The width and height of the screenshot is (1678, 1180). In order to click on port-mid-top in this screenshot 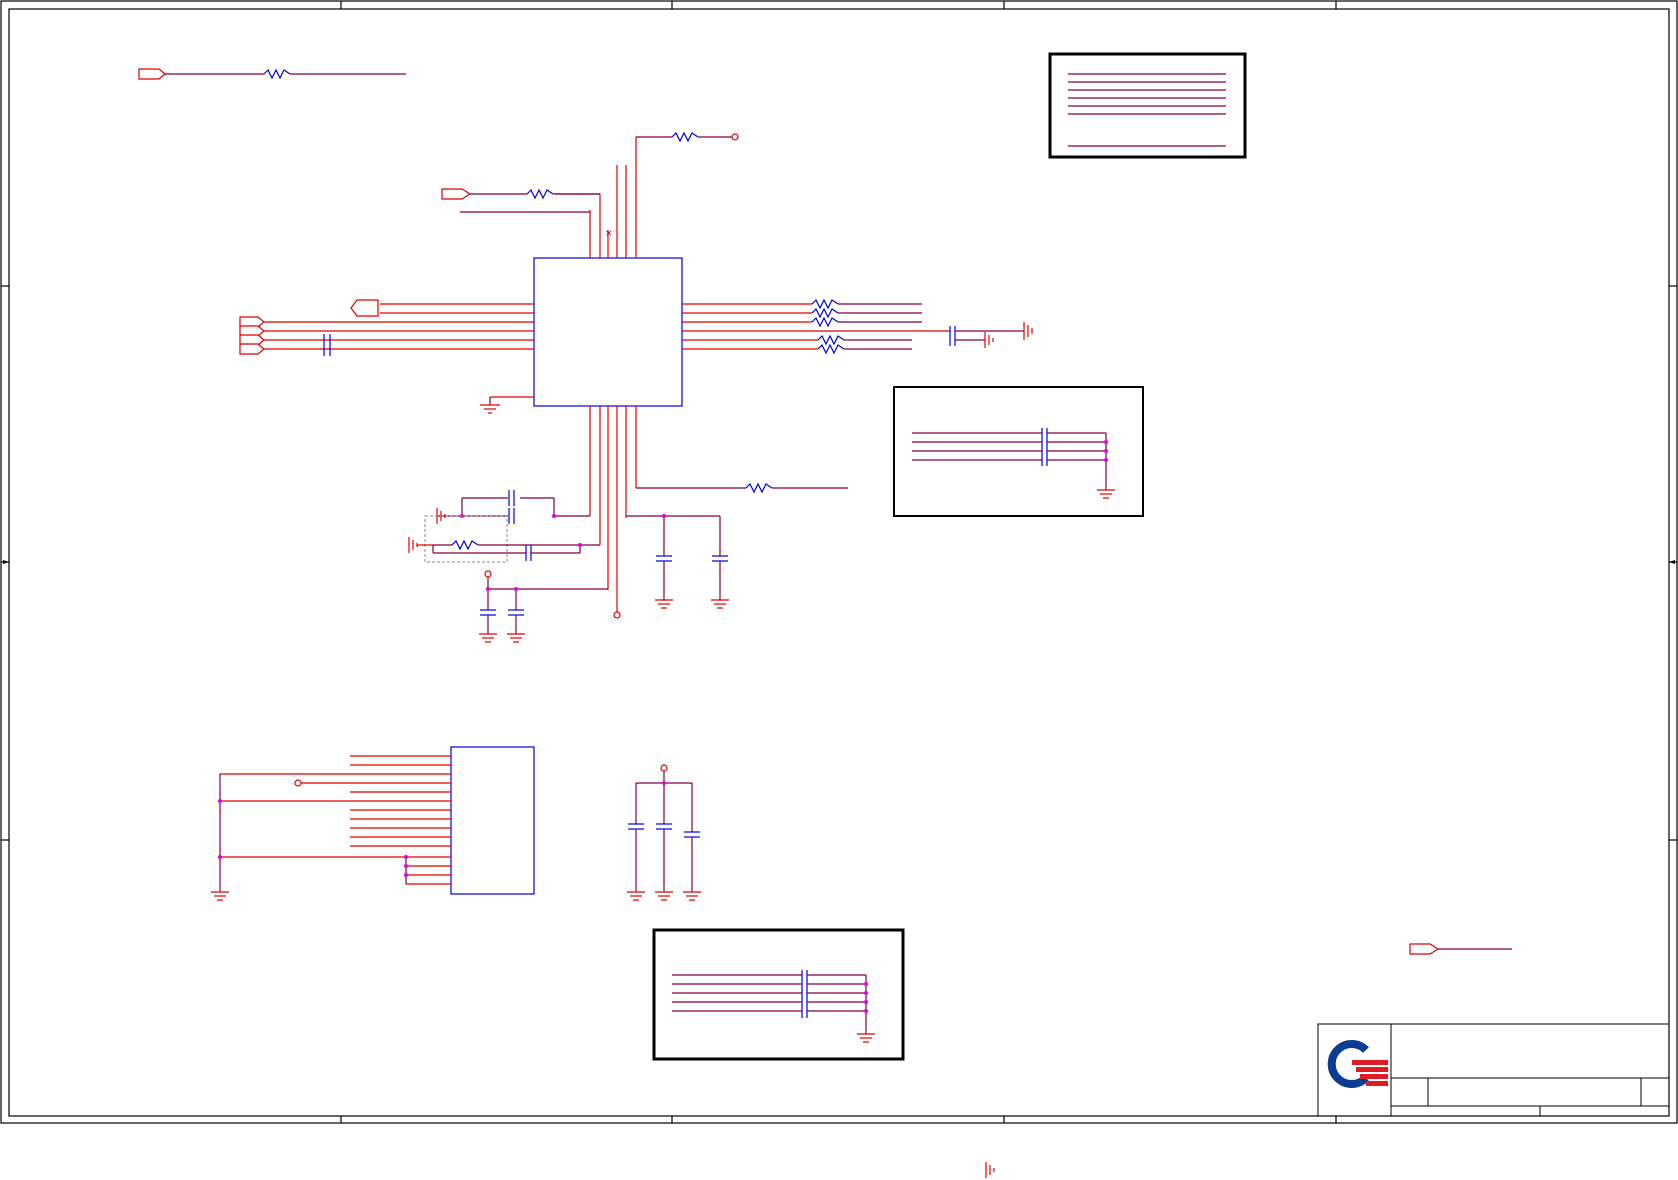, I will do `click(520, 194)`.